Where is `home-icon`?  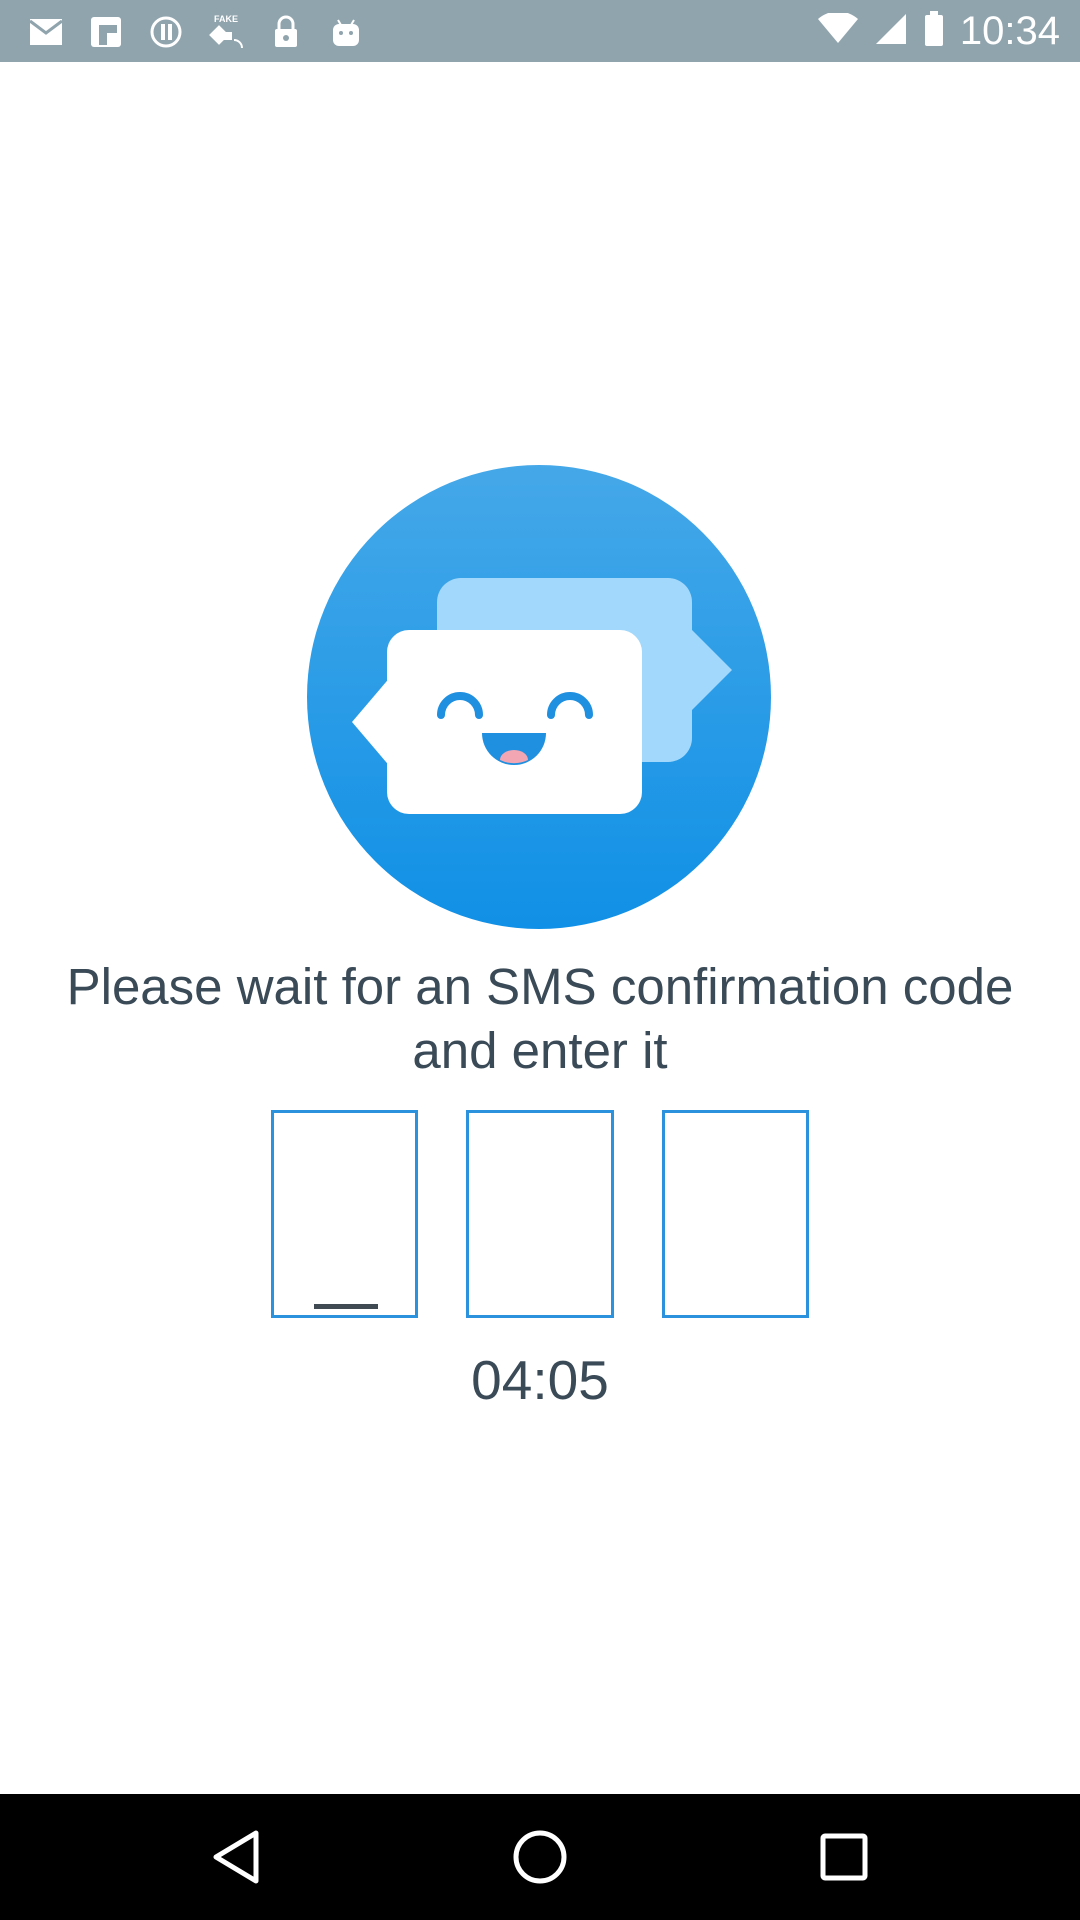
home-icon is located at coordinates (540, 1857).